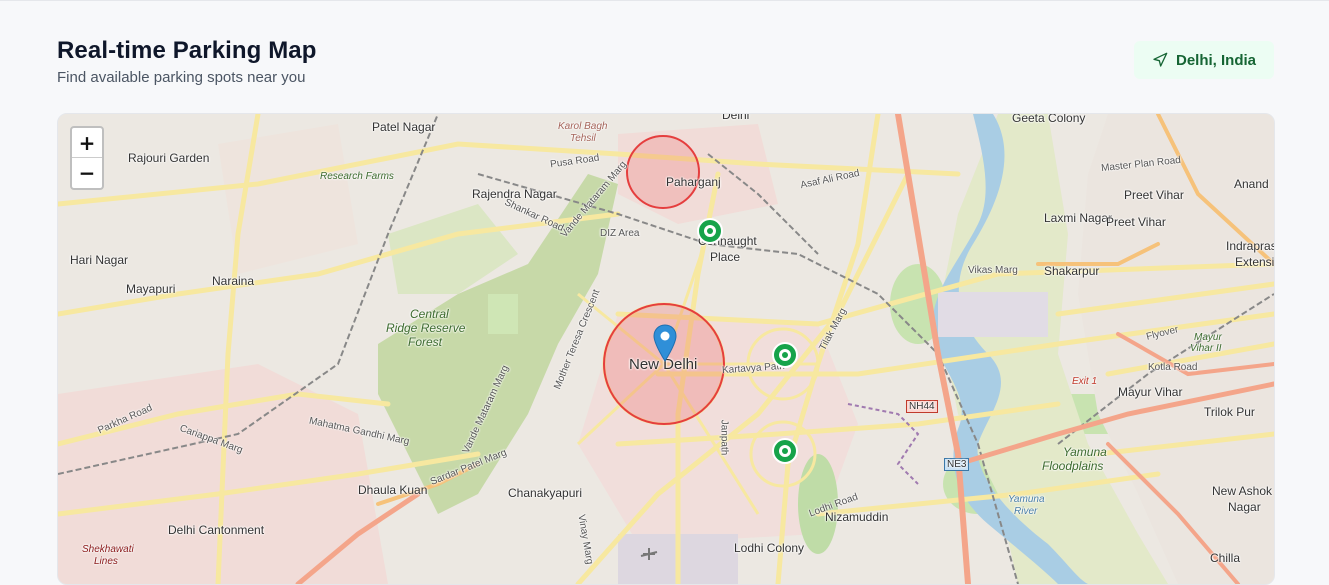 The width and height of the screenshot is (1329, 585). Describe the element at coordinates (1073, 466) in the screenshot. I see `label-floodplains: Floodplains` at that location.